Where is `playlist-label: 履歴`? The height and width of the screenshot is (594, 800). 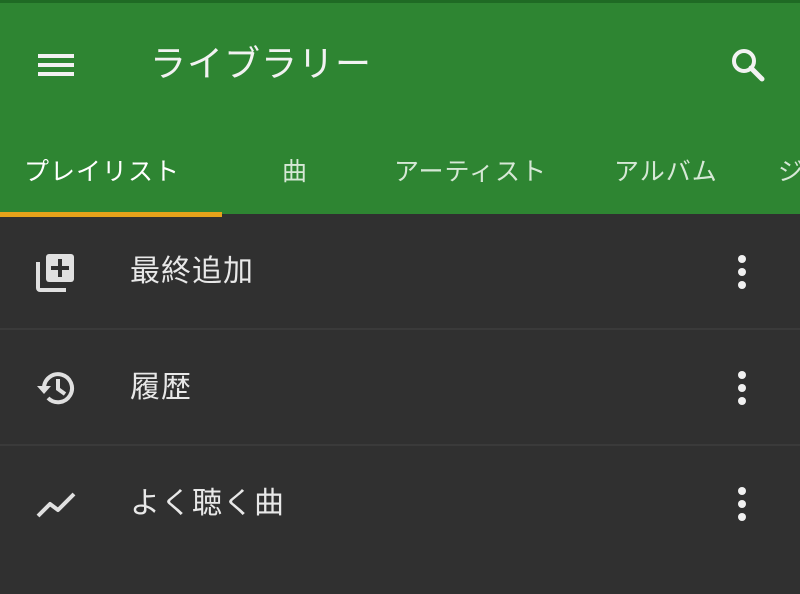
playlist-label: 履歴 is located at coordinates (161, 387).